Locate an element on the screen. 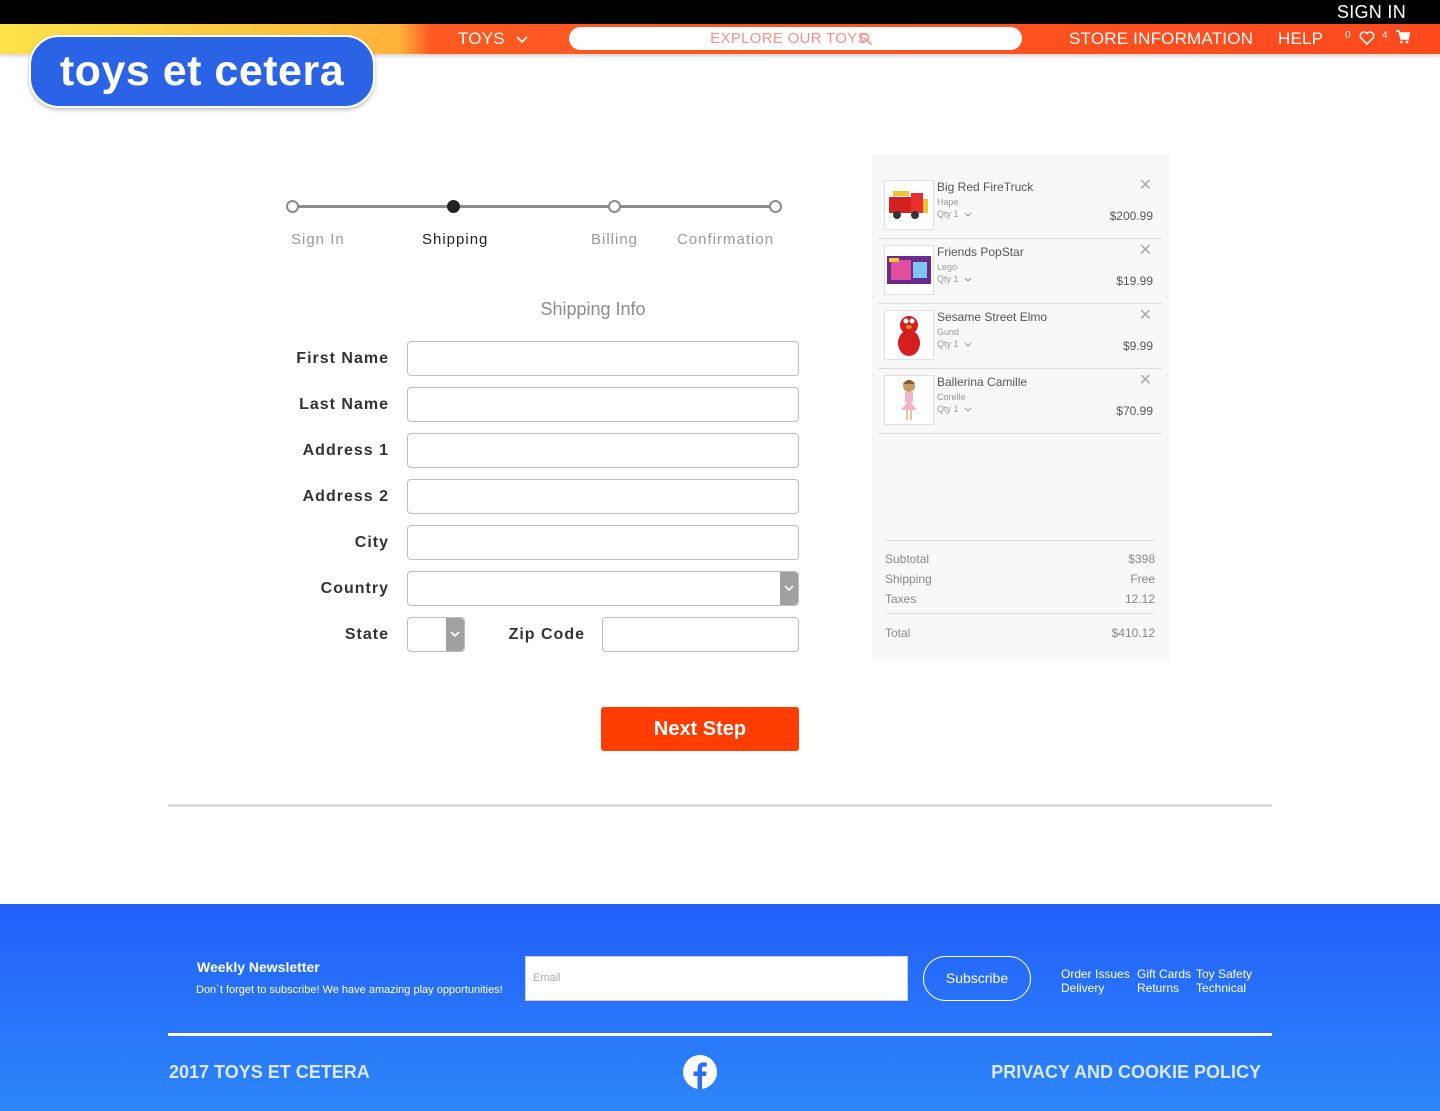 The width and height of the screenshot is (1440, 1111). heart-icon is located at coordinates (1367, 38).